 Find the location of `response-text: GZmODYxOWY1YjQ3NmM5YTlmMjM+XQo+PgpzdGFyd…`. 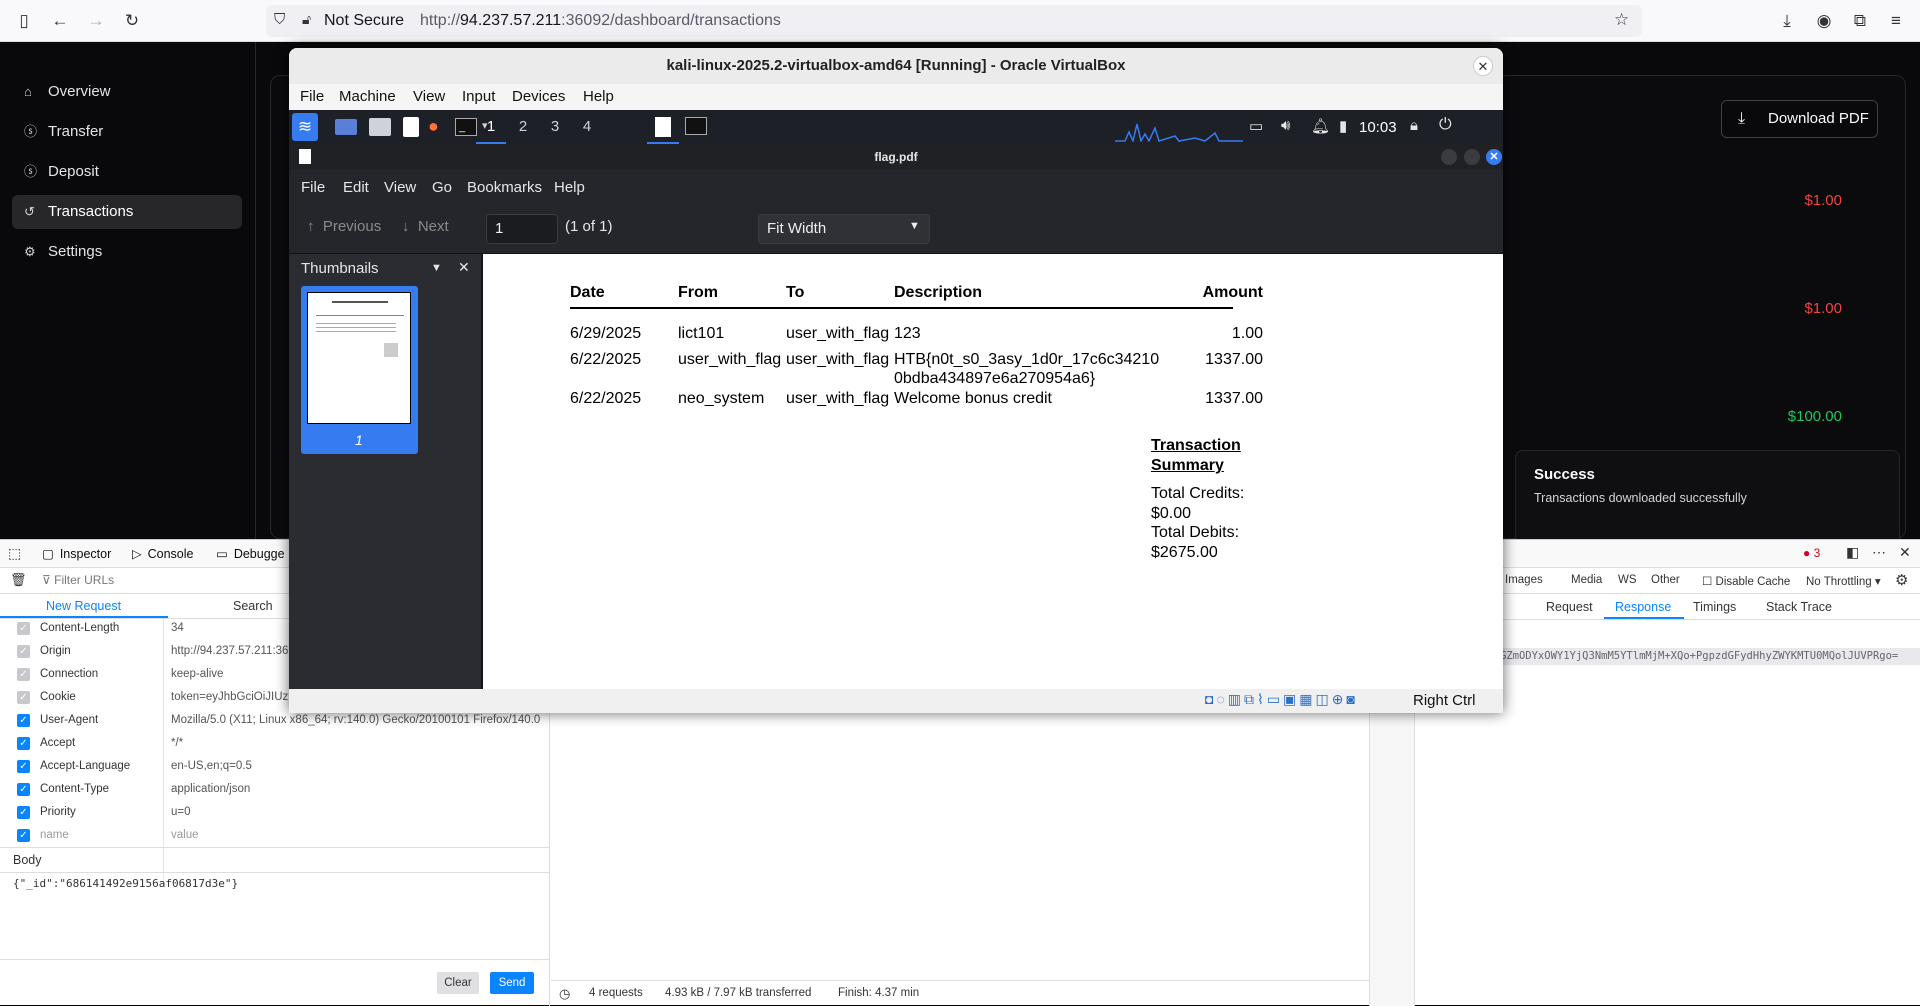

response-text: GZmODYxOWY1YjQ3NmM5YTlmMjM+XQo+PgpzdGFyd… is located at coordinates (1710, 656).